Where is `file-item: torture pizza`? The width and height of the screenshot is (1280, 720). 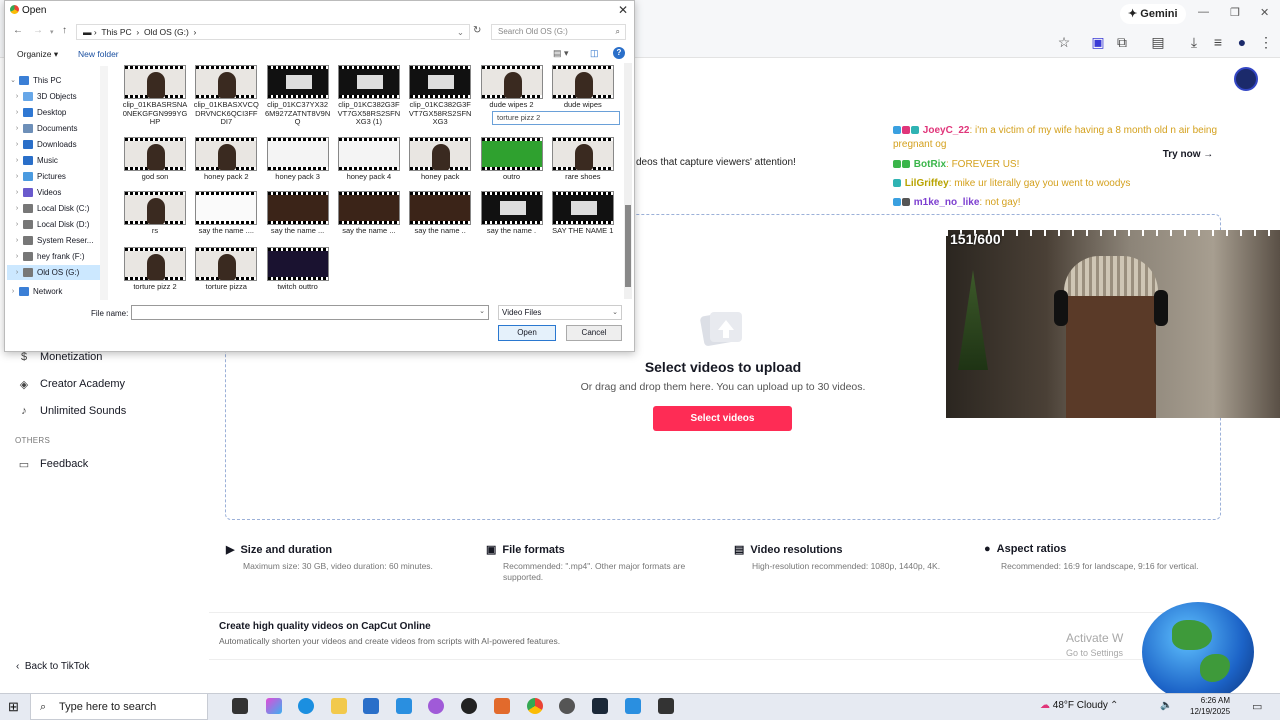
file-item: torture pizza is located at coordinates (226, 269).